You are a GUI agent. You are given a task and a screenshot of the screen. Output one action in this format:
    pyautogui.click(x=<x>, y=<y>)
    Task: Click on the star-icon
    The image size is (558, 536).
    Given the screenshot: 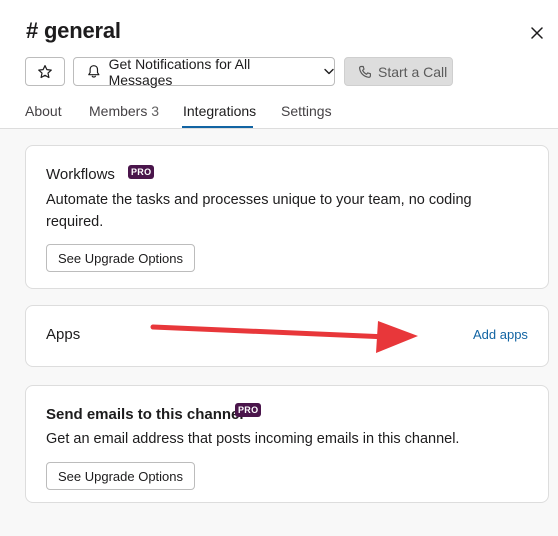 What is the action you would take?
    pyautogui.click(x=45, y=71)
    